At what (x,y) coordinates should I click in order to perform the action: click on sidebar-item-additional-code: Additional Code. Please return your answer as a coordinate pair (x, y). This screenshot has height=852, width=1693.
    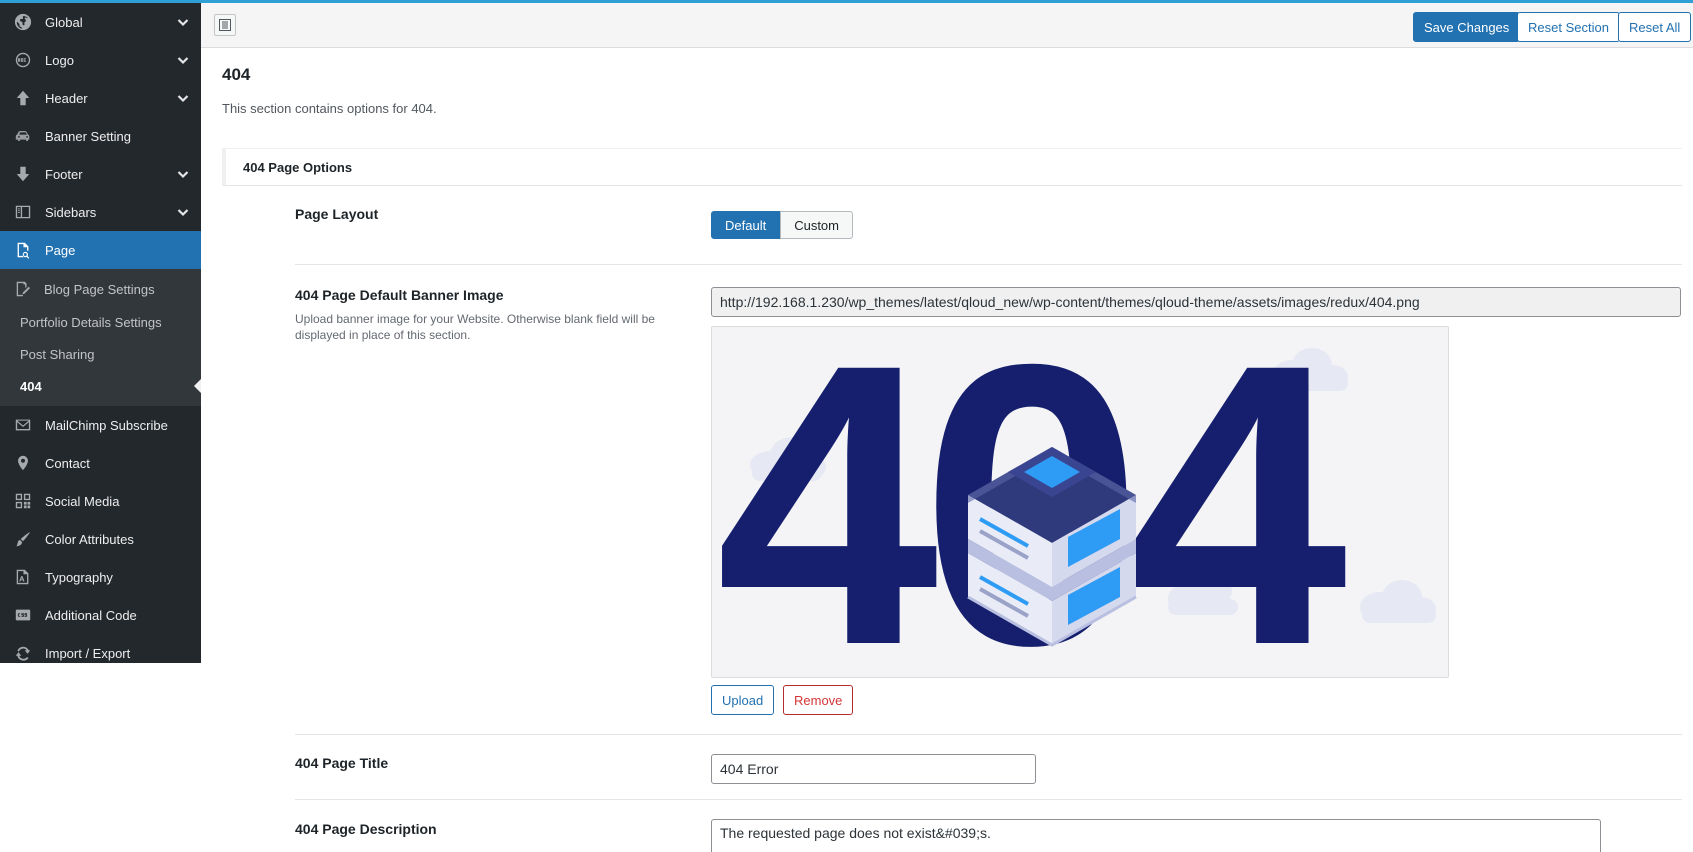
    Looking at the image, I should click on (100, 615).